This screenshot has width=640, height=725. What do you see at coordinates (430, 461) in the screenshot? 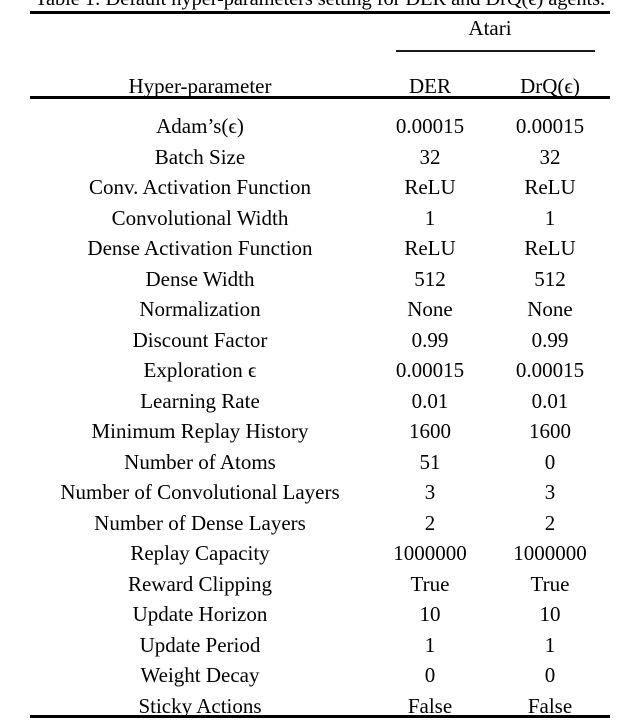
I see `cell-der-value: 51` at bounding box center [430, 461].